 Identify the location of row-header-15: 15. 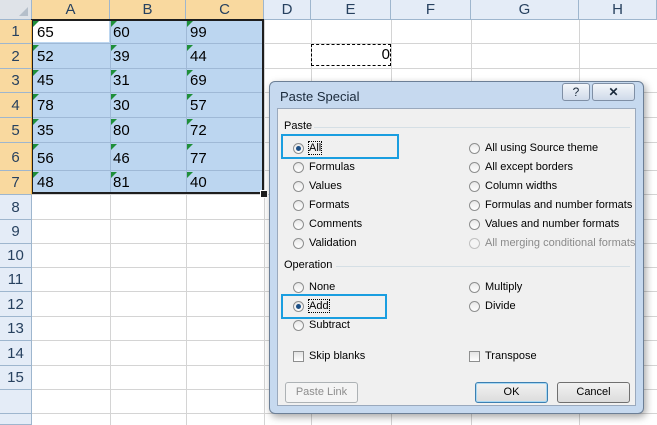
(16, 378).